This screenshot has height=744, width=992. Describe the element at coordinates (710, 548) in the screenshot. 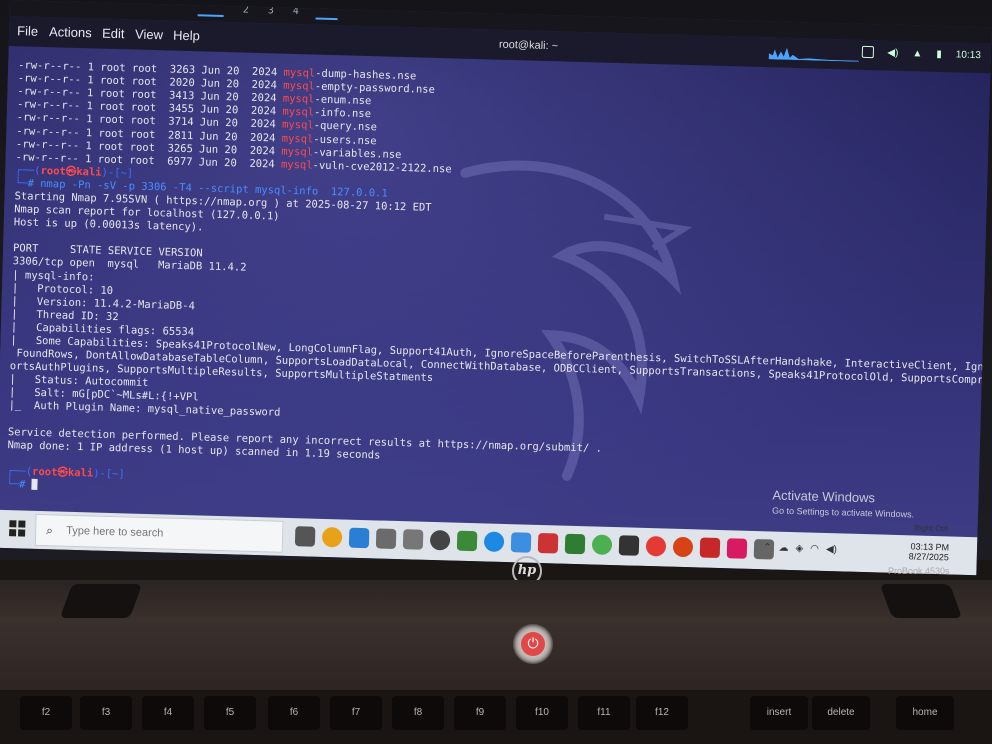

I see `app-x-icon` at that location.